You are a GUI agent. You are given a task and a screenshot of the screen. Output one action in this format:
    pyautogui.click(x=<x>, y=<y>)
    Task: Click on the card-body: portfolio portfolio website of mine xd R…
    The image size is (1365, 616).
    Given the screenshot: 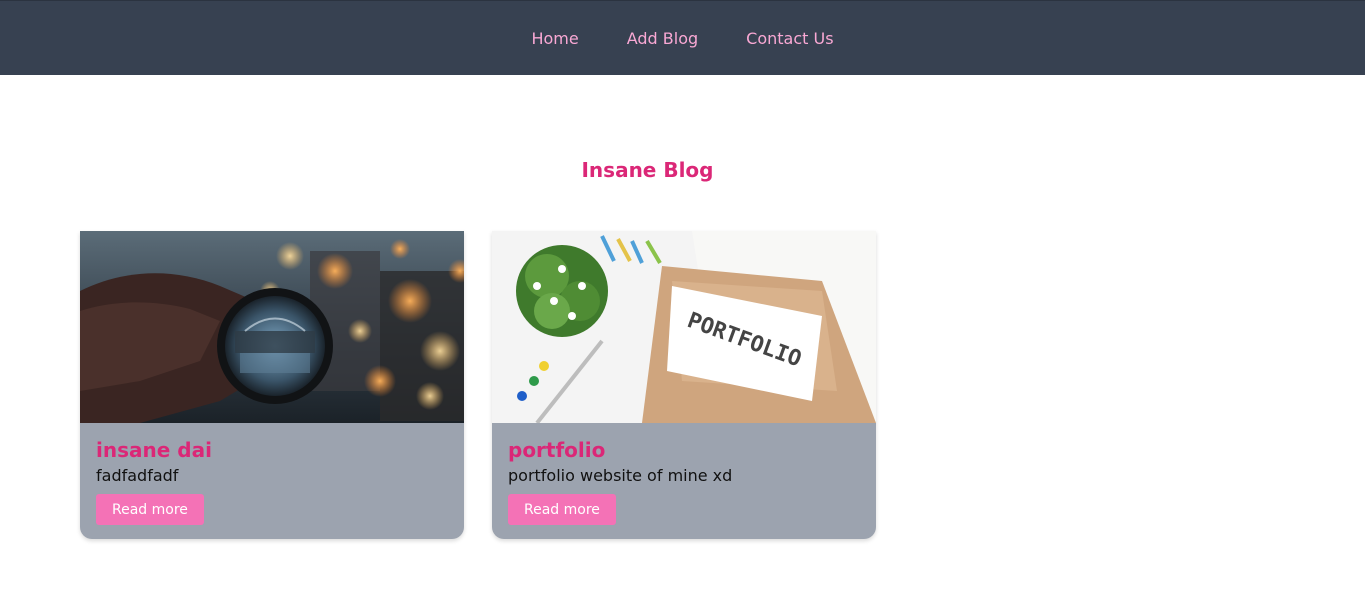 What is the action you would take?
    pyautogui.click(x=684, y=480)
    